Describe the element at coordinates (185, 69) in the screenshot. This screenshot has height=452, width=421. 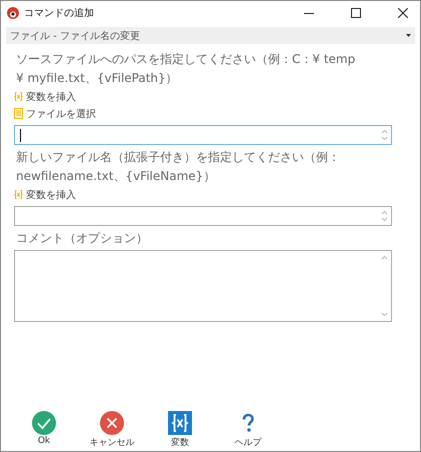
I see `field-label: ソースファイルへのパスを指定してください（例：C：¥ temp ¥ myfile.txt、{vFilePath}）` at that location.